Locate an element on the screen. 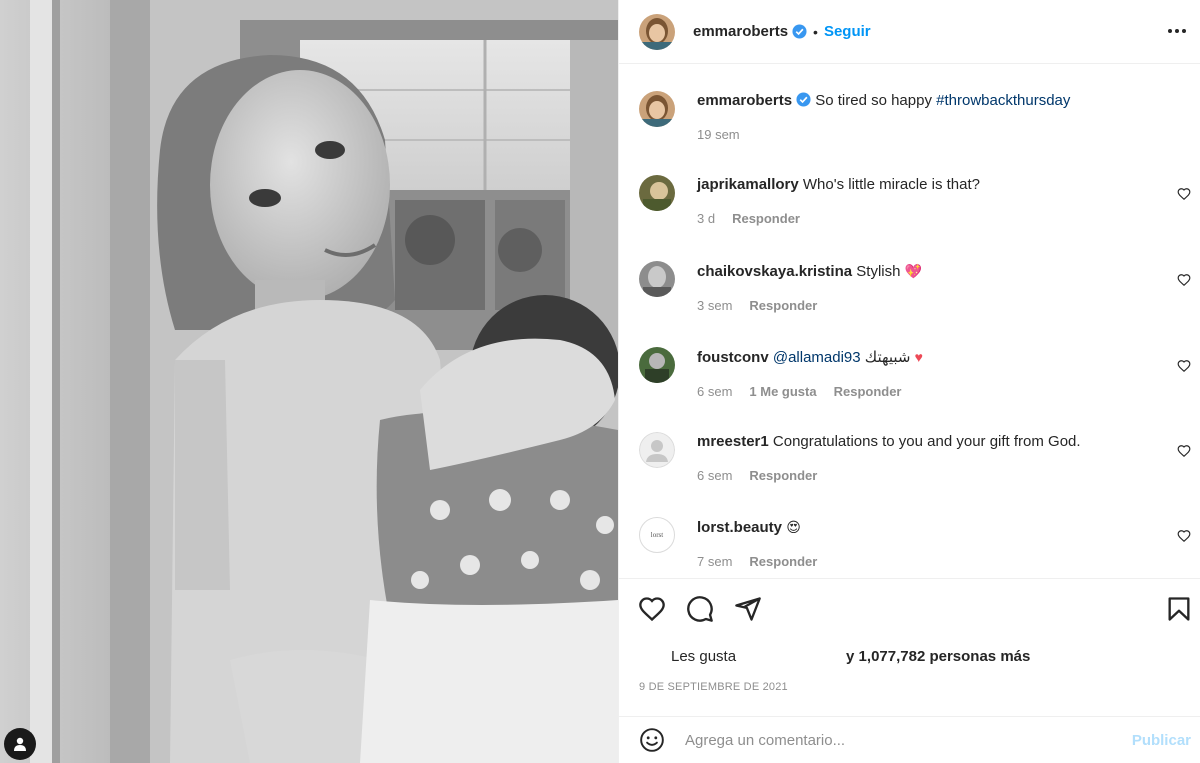 The image size is (1200, 763). caption-avatar-image is located at coordinates (657, 109).